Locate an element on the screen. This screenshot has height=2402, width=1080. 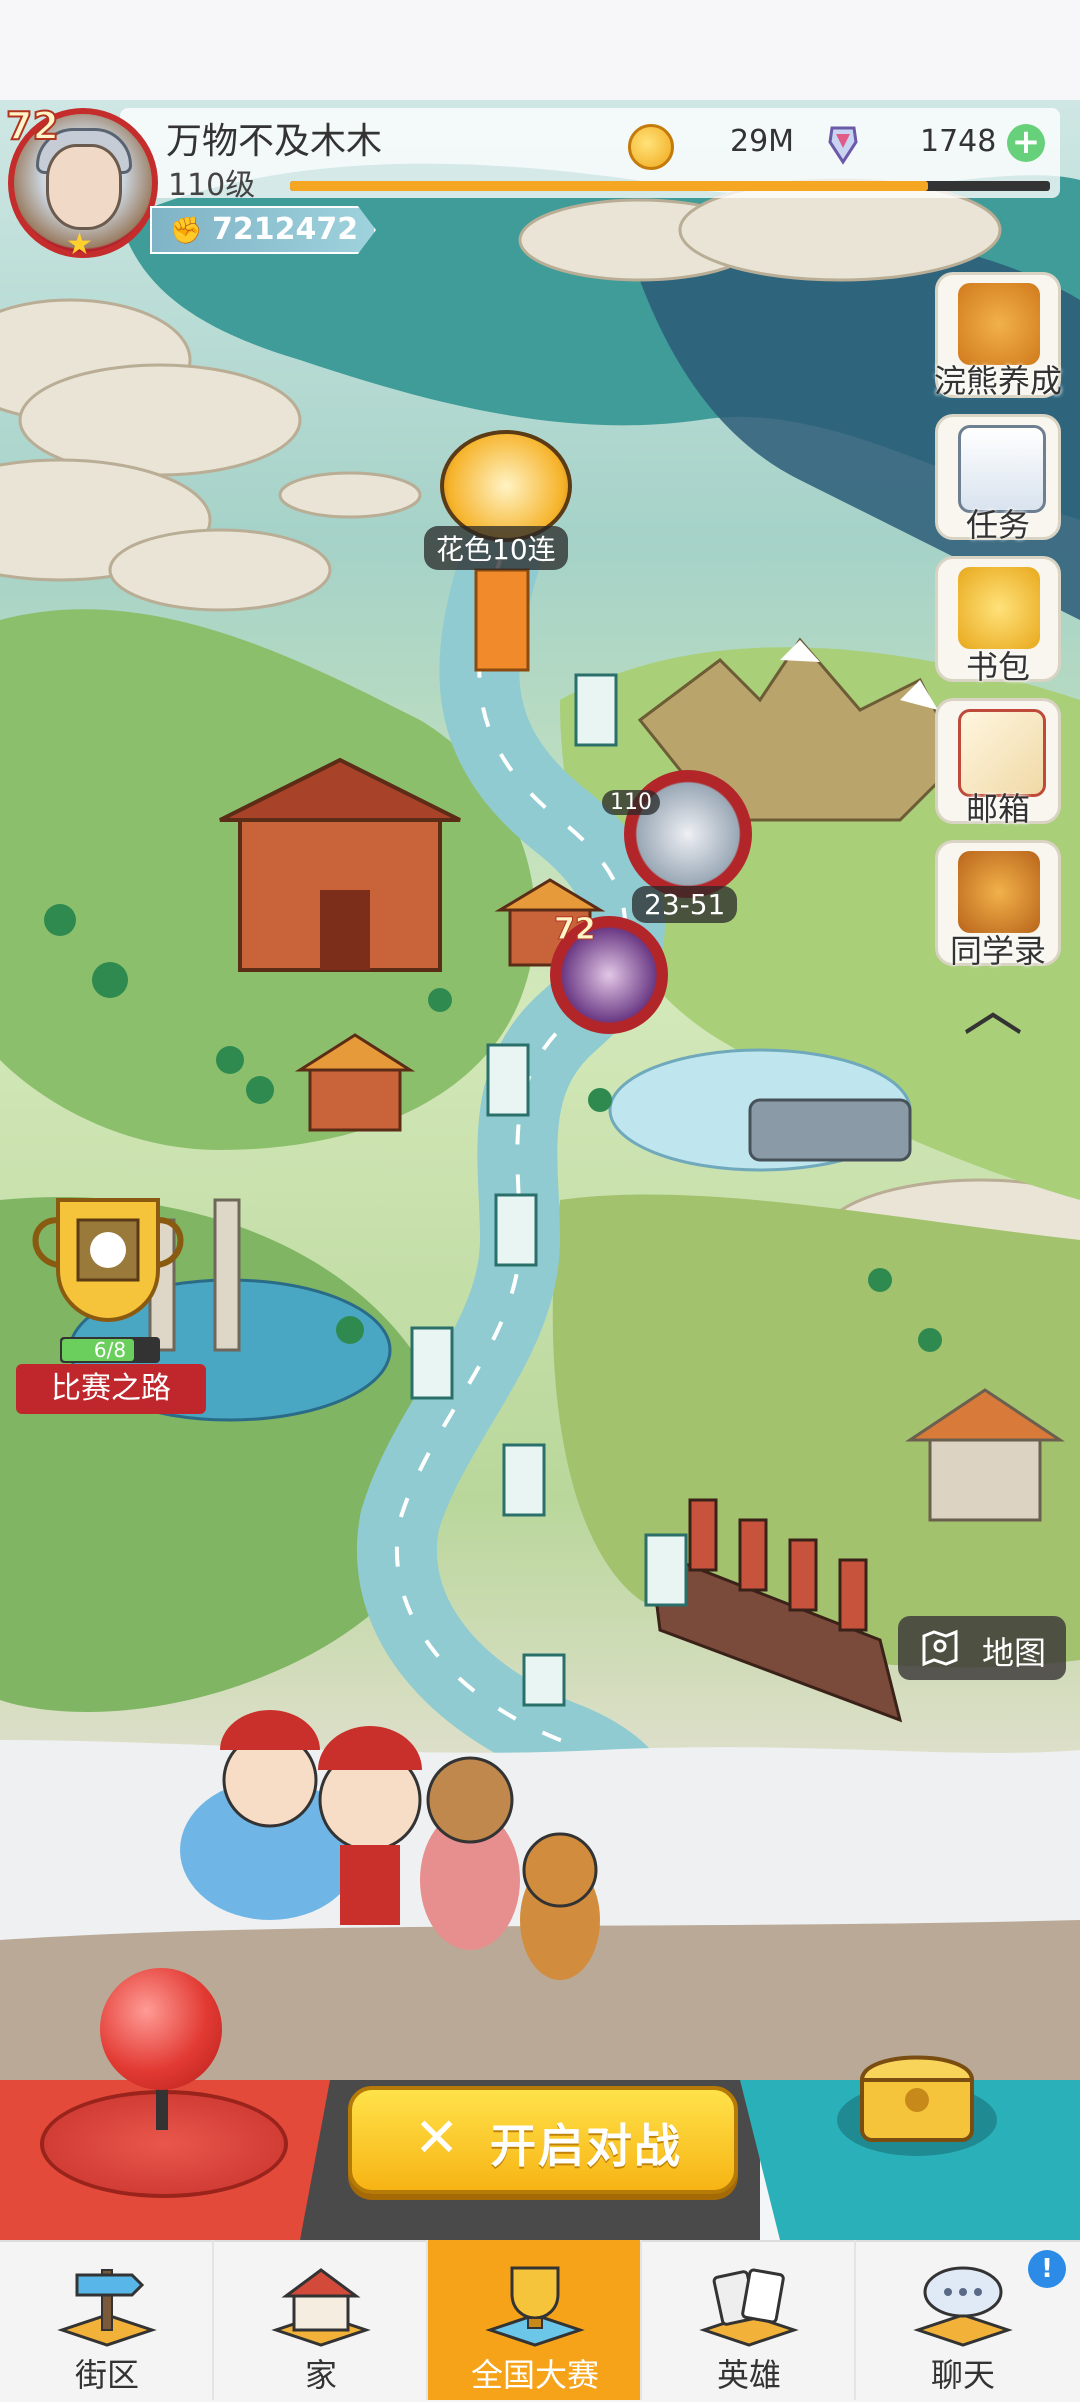
status-bar is located at coordinates (540, 51).